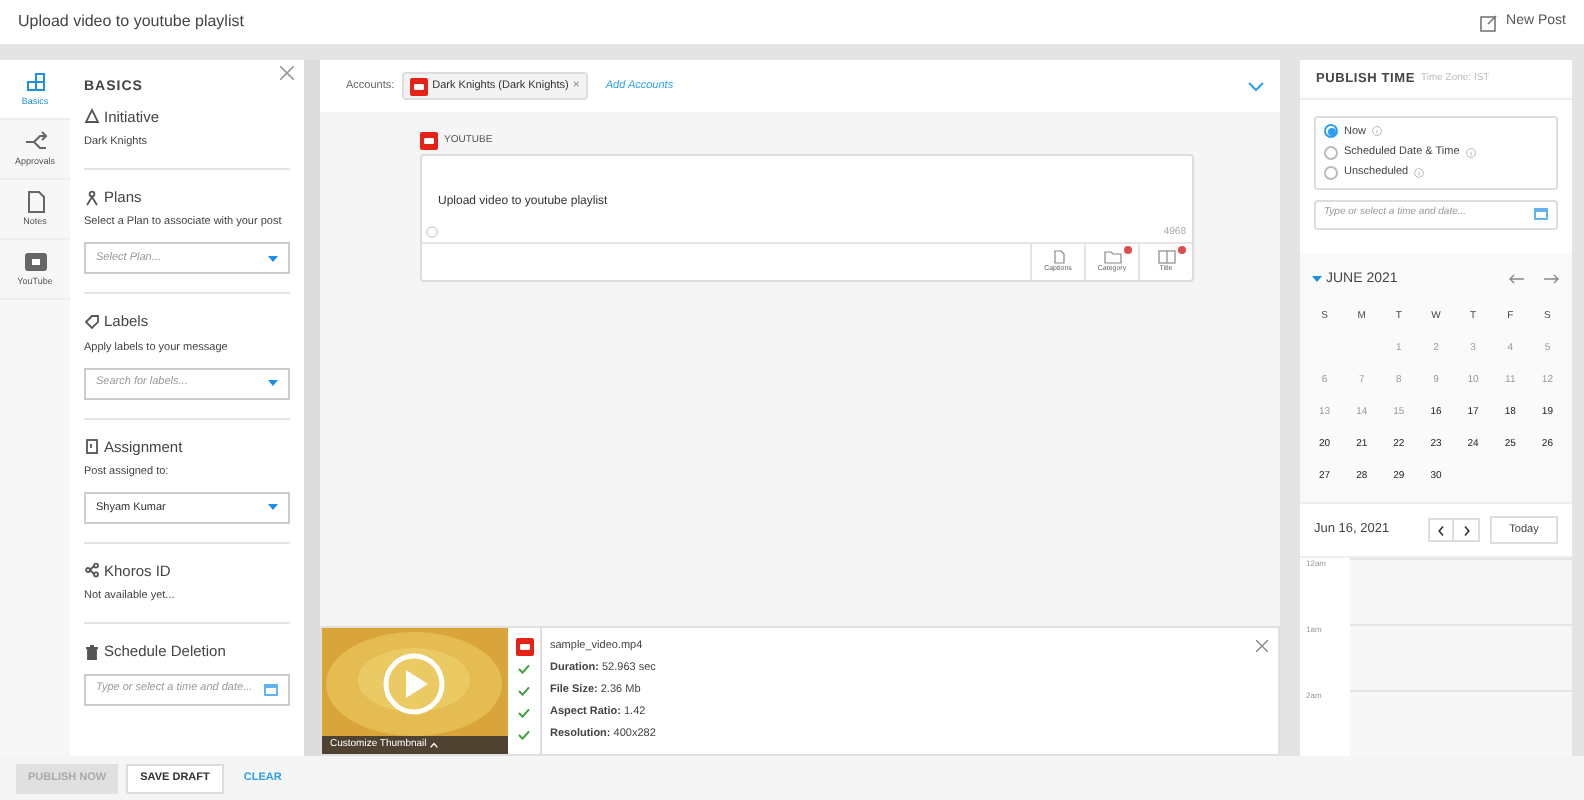 The image size is (1584, 800). I want to click on triangle-icon, so click(92, 116).